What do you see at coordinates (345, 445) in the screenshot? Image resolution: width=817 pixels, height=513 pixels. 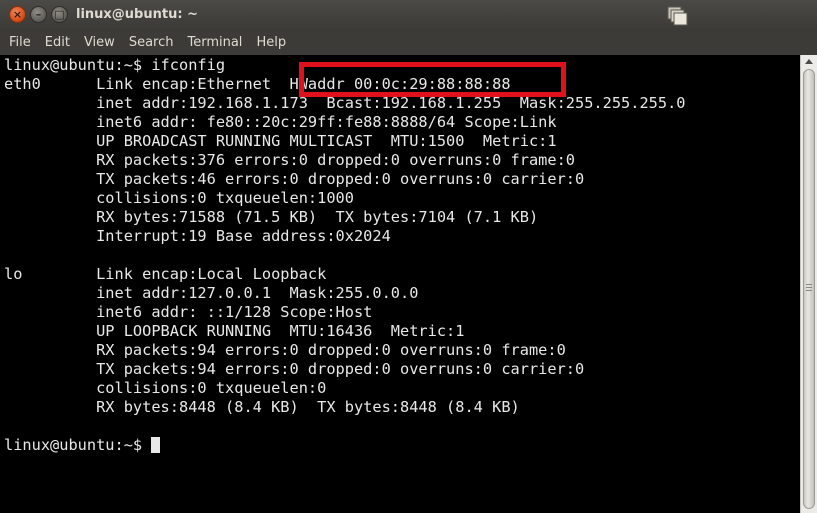 I see `terminal-prompt-line: linux@ubuntu:~$` at bounding box center [345, 445].